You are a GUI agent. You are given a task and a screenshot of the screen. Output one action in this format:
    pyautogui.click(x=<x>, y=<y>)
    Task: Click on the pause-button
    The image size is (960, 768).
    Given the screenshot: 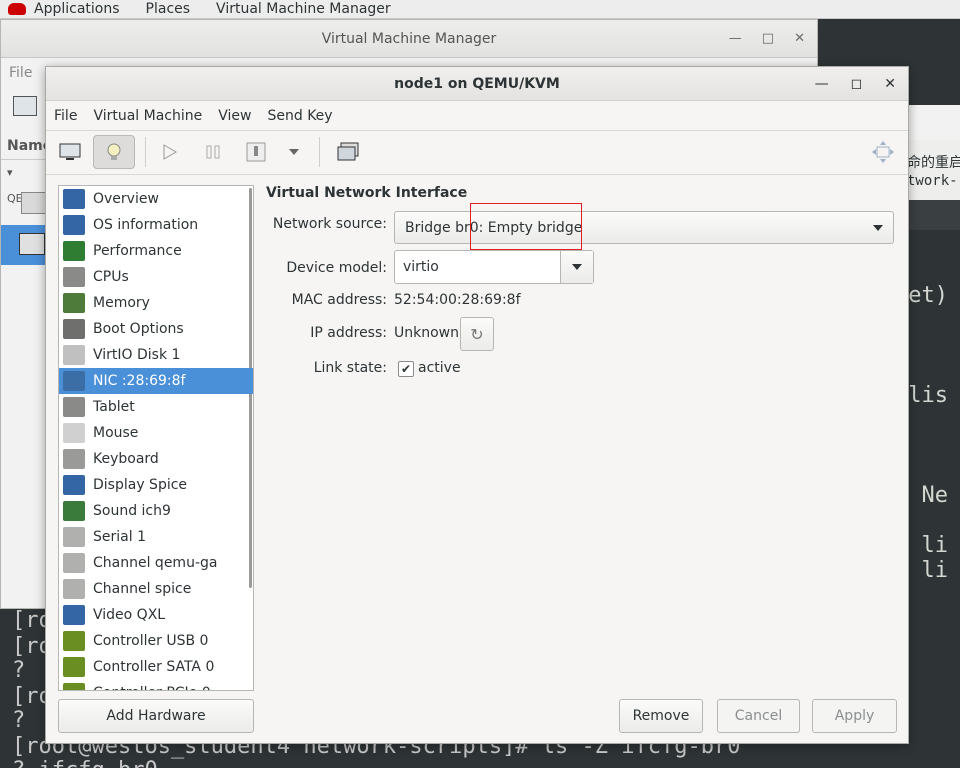 What is the action you would take?
    pyautogui.click(x=213, y=152)
    